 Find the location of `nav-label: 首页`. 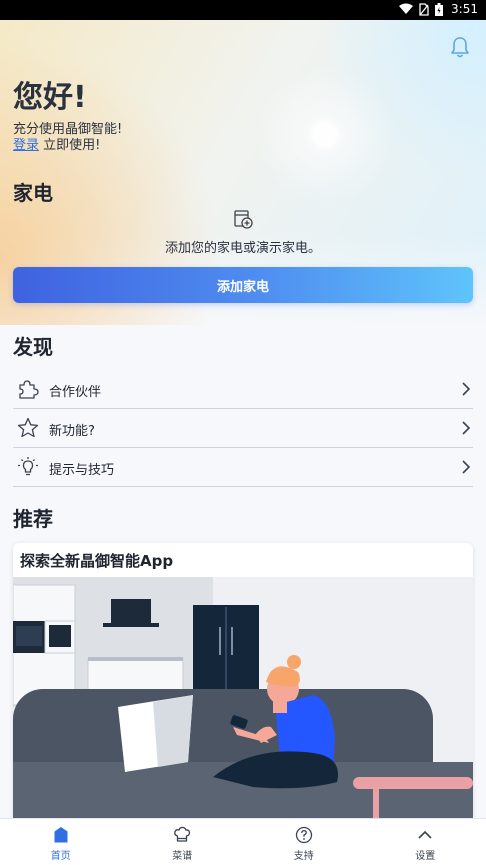

nav-label: 首页 is located at coordinates (61, 854).